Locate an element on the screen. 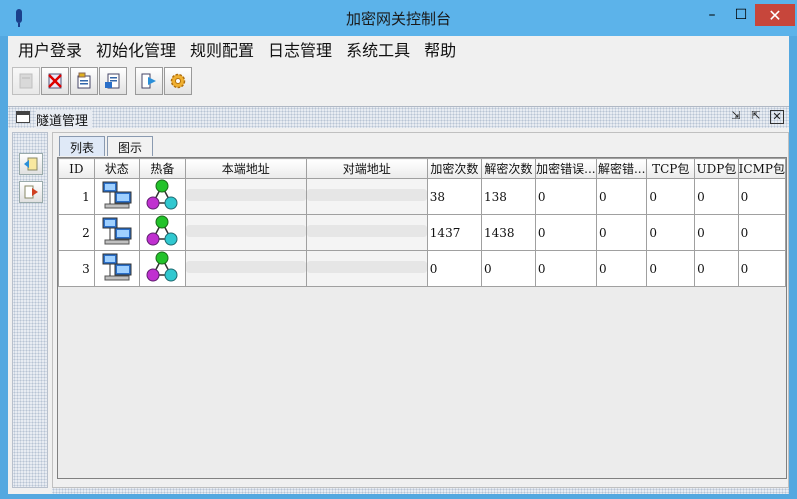 This screenshot has height=499, width=797. import-icon is located at coordinates (31, 164).